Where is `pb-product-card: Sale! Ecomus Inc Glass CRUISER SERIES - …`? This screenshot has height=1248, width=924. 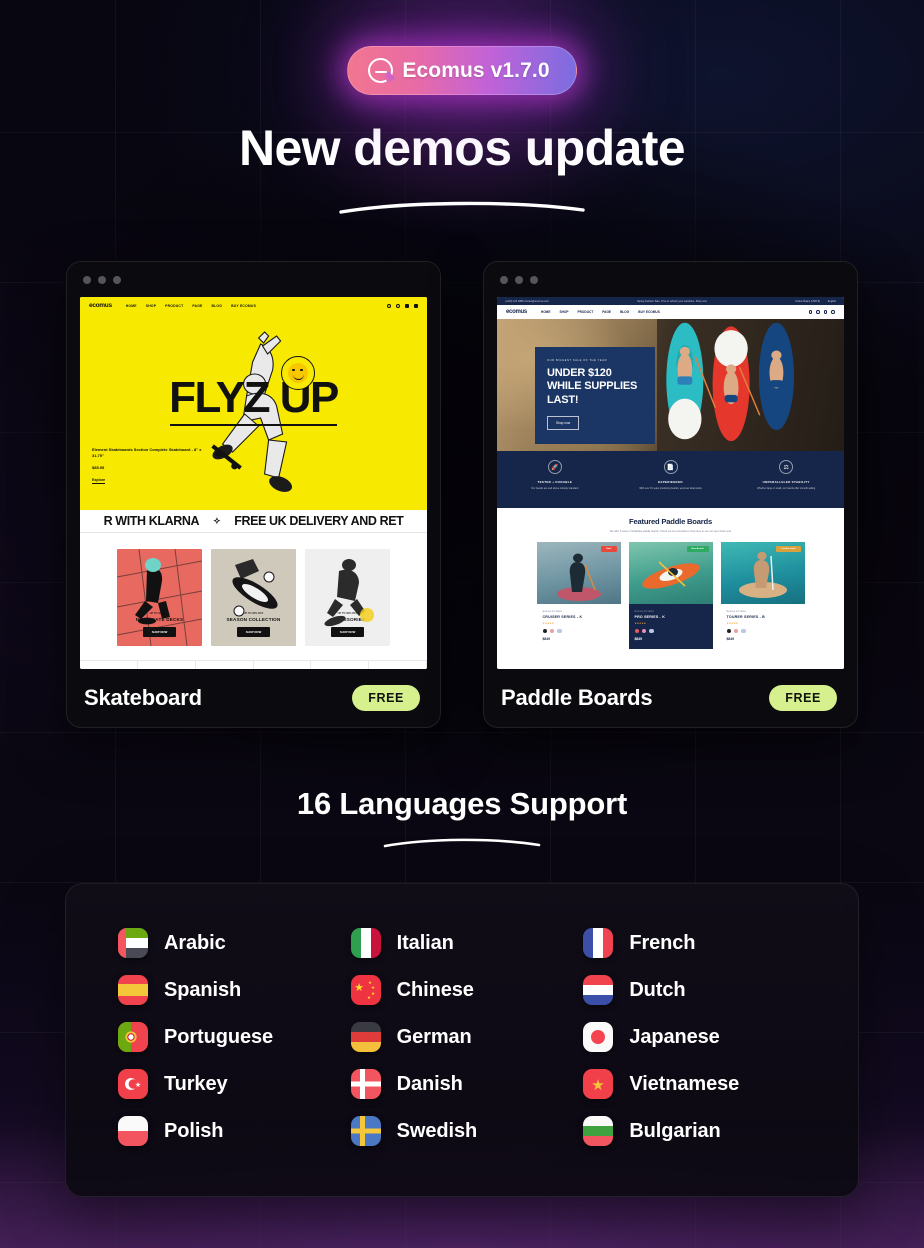
pb-product-card: Sale! Ecomus Inc Glass CRUISER SERIES - … is located at coordinates (578, 595).